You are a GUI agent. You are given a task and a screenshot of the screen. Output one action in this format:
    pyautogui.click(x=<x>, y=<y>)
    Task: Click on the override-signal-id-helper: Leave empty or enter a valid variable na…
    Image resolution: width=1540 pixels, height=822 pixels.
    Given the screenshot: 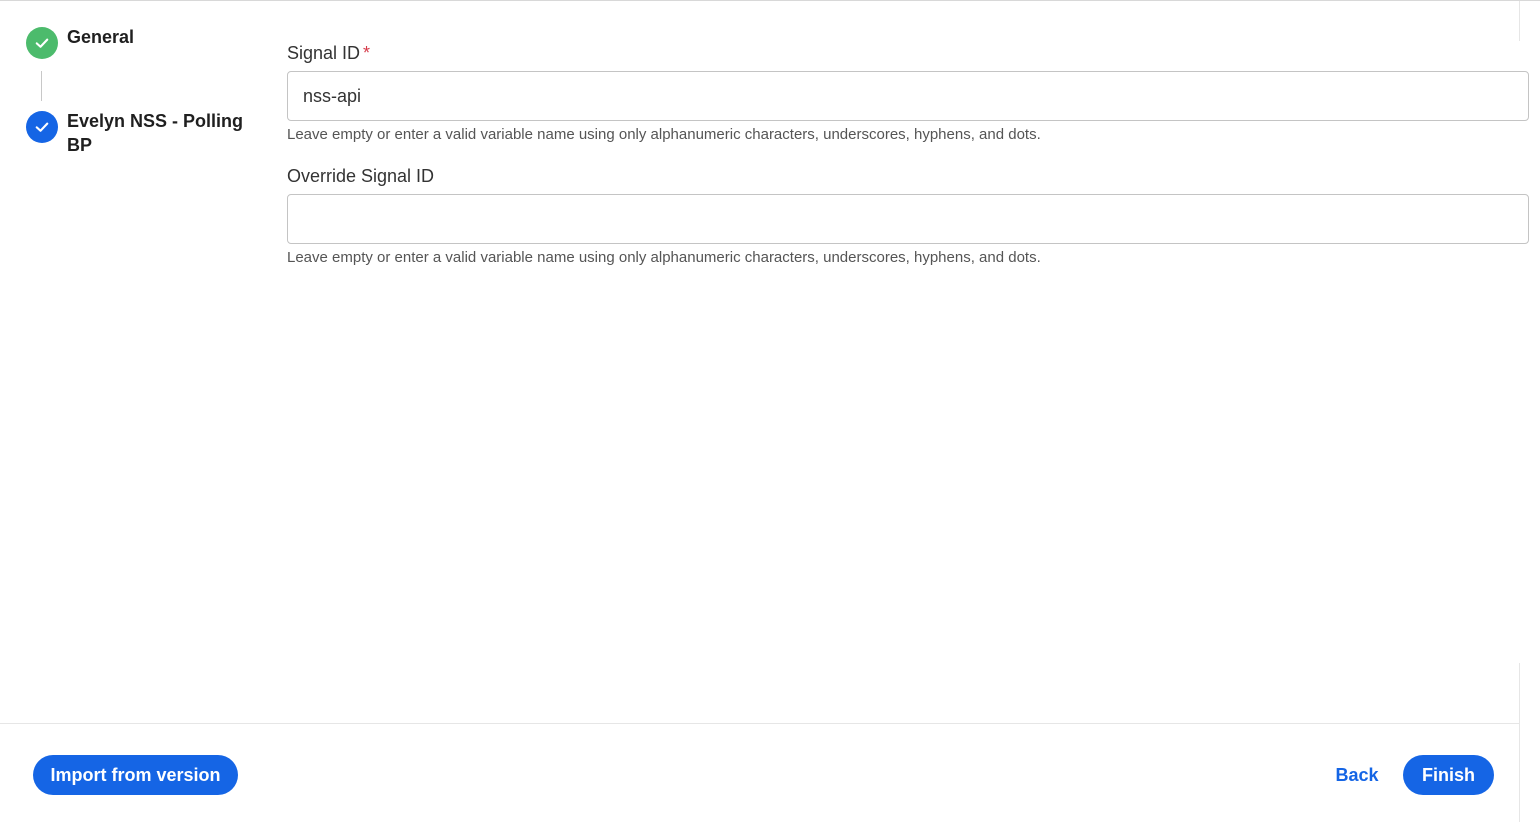 What is the action you would take?
    pyautogui.click(x=664, y=257)
    